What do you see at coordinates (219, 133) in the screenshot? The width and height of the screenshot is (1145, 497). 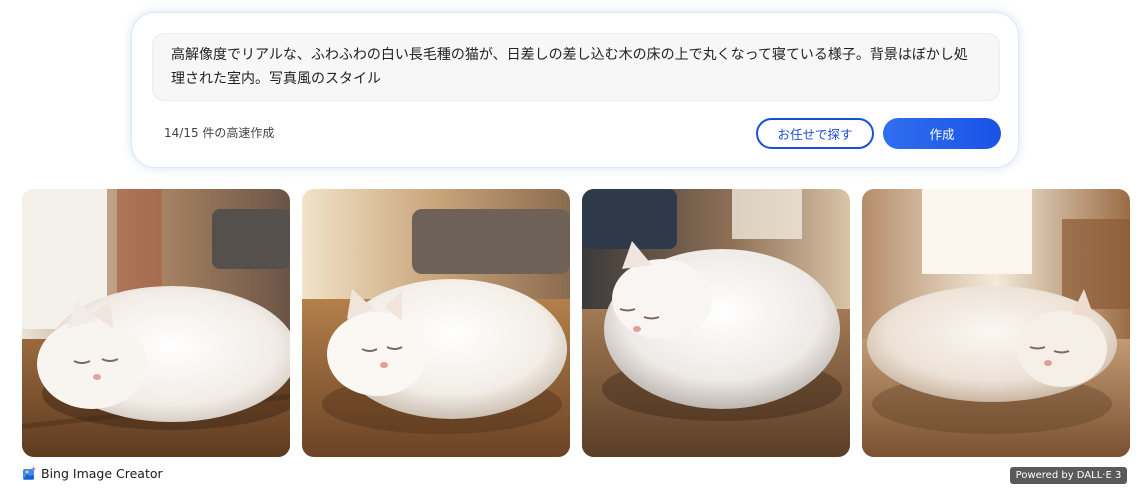 I see `boost-counter: 14/15 件の高速作成` at bounding box center [219, 133].